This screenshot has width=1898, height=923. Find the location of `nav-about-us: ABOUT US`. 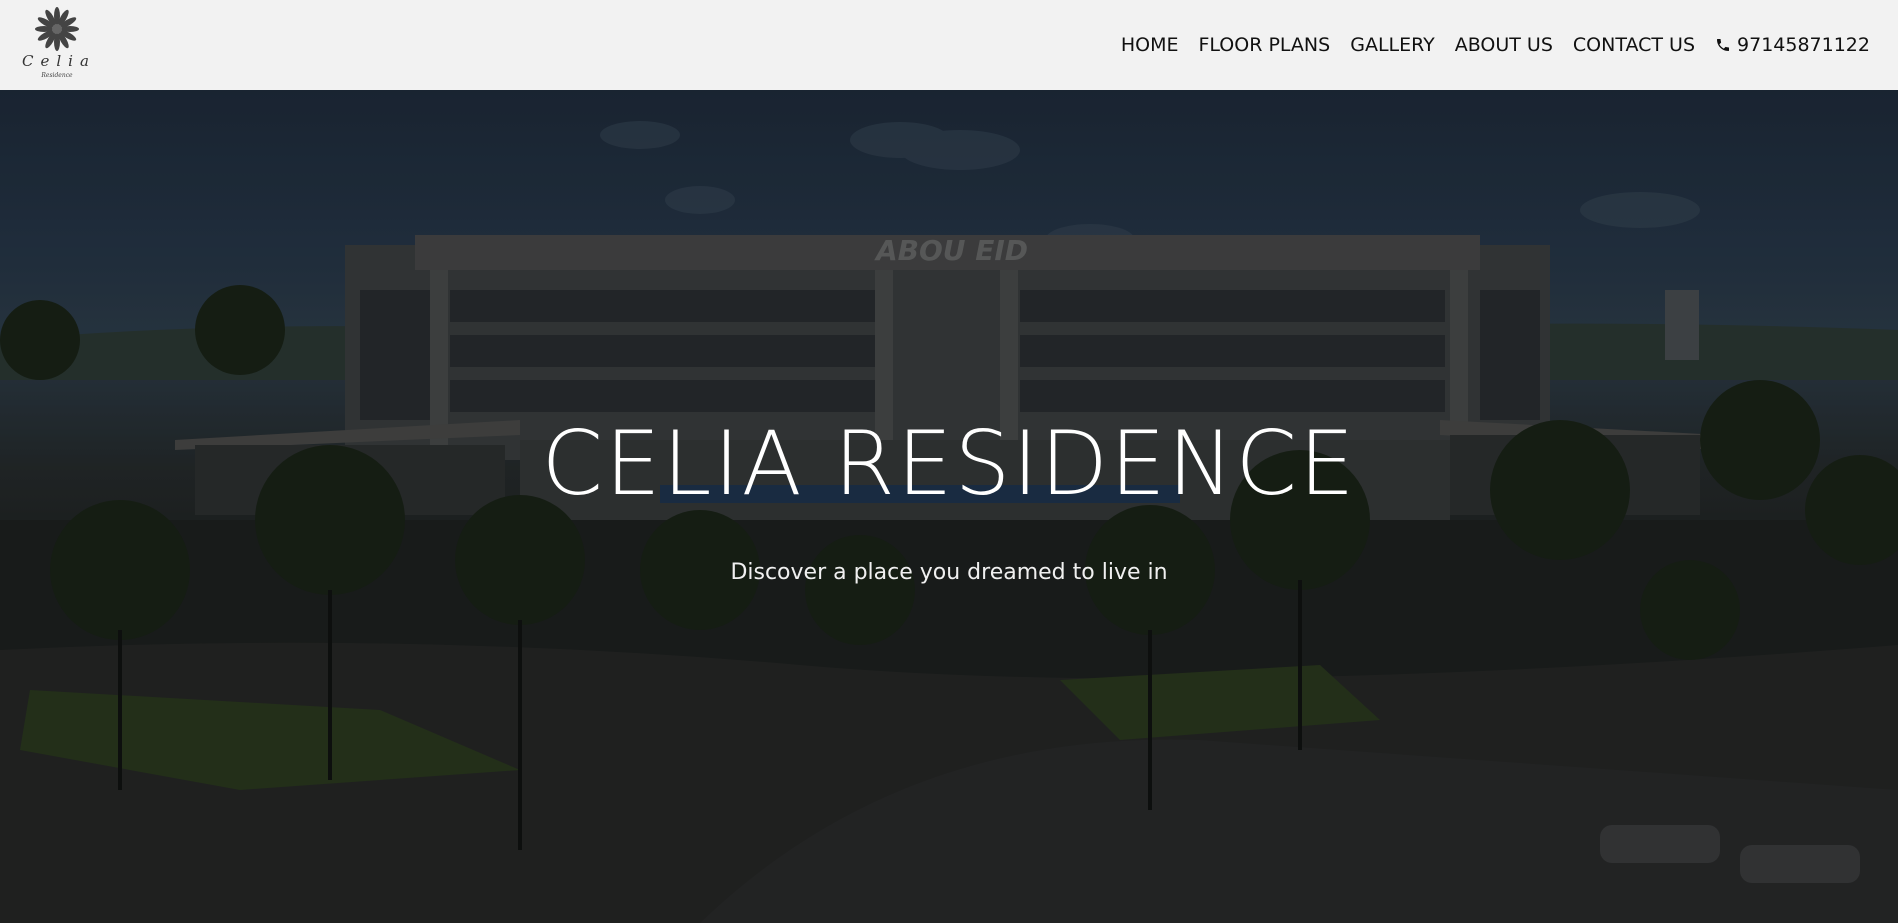

nav-about-us: ABOUT US is located at coordinates (1504, 45).